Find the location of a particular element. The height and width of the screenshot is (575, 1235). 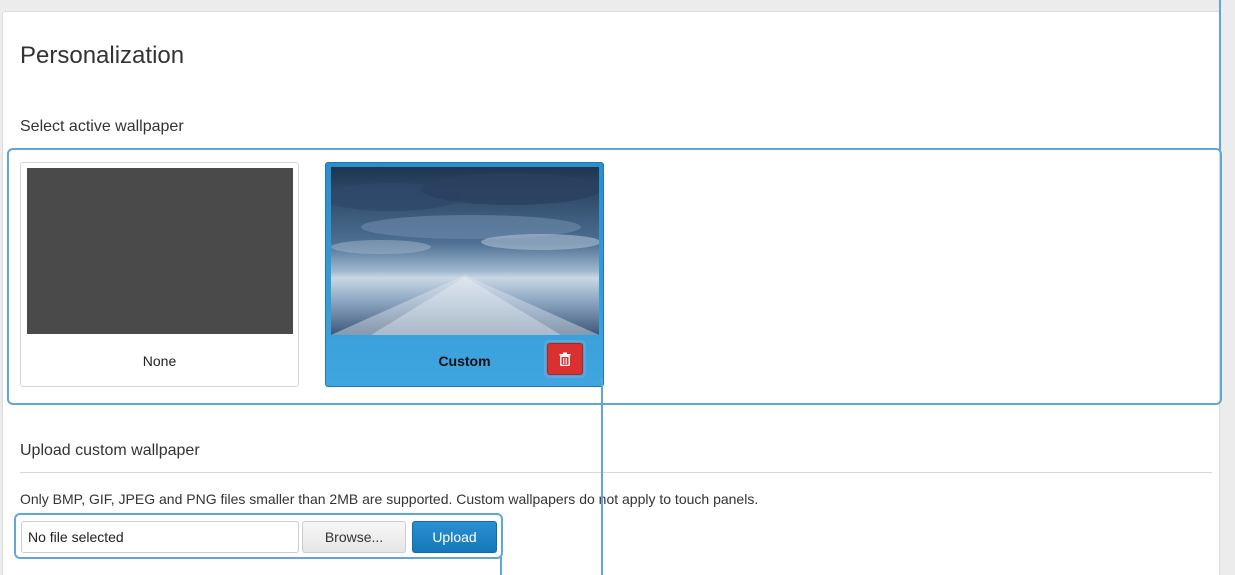

trash-icon is located at coordinates (565, 359).